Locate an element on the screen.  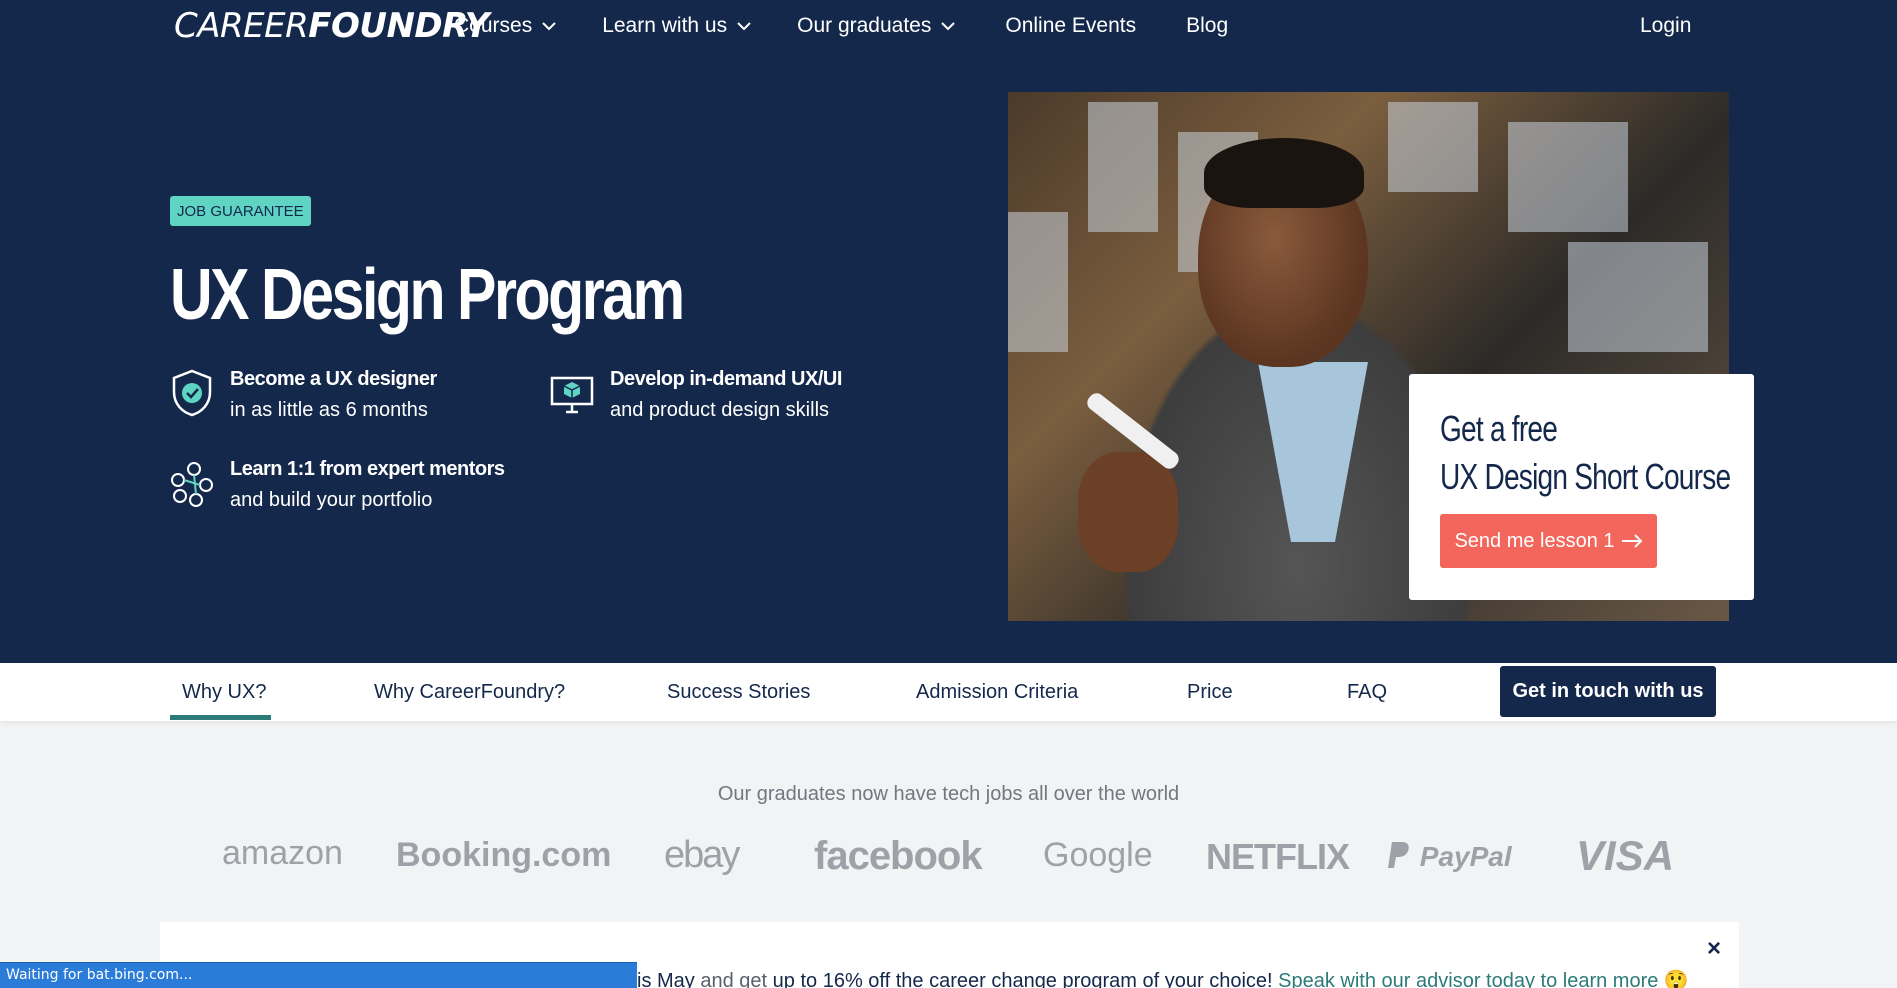
visa-logo: VISA is located at coordinates (1625, 855).